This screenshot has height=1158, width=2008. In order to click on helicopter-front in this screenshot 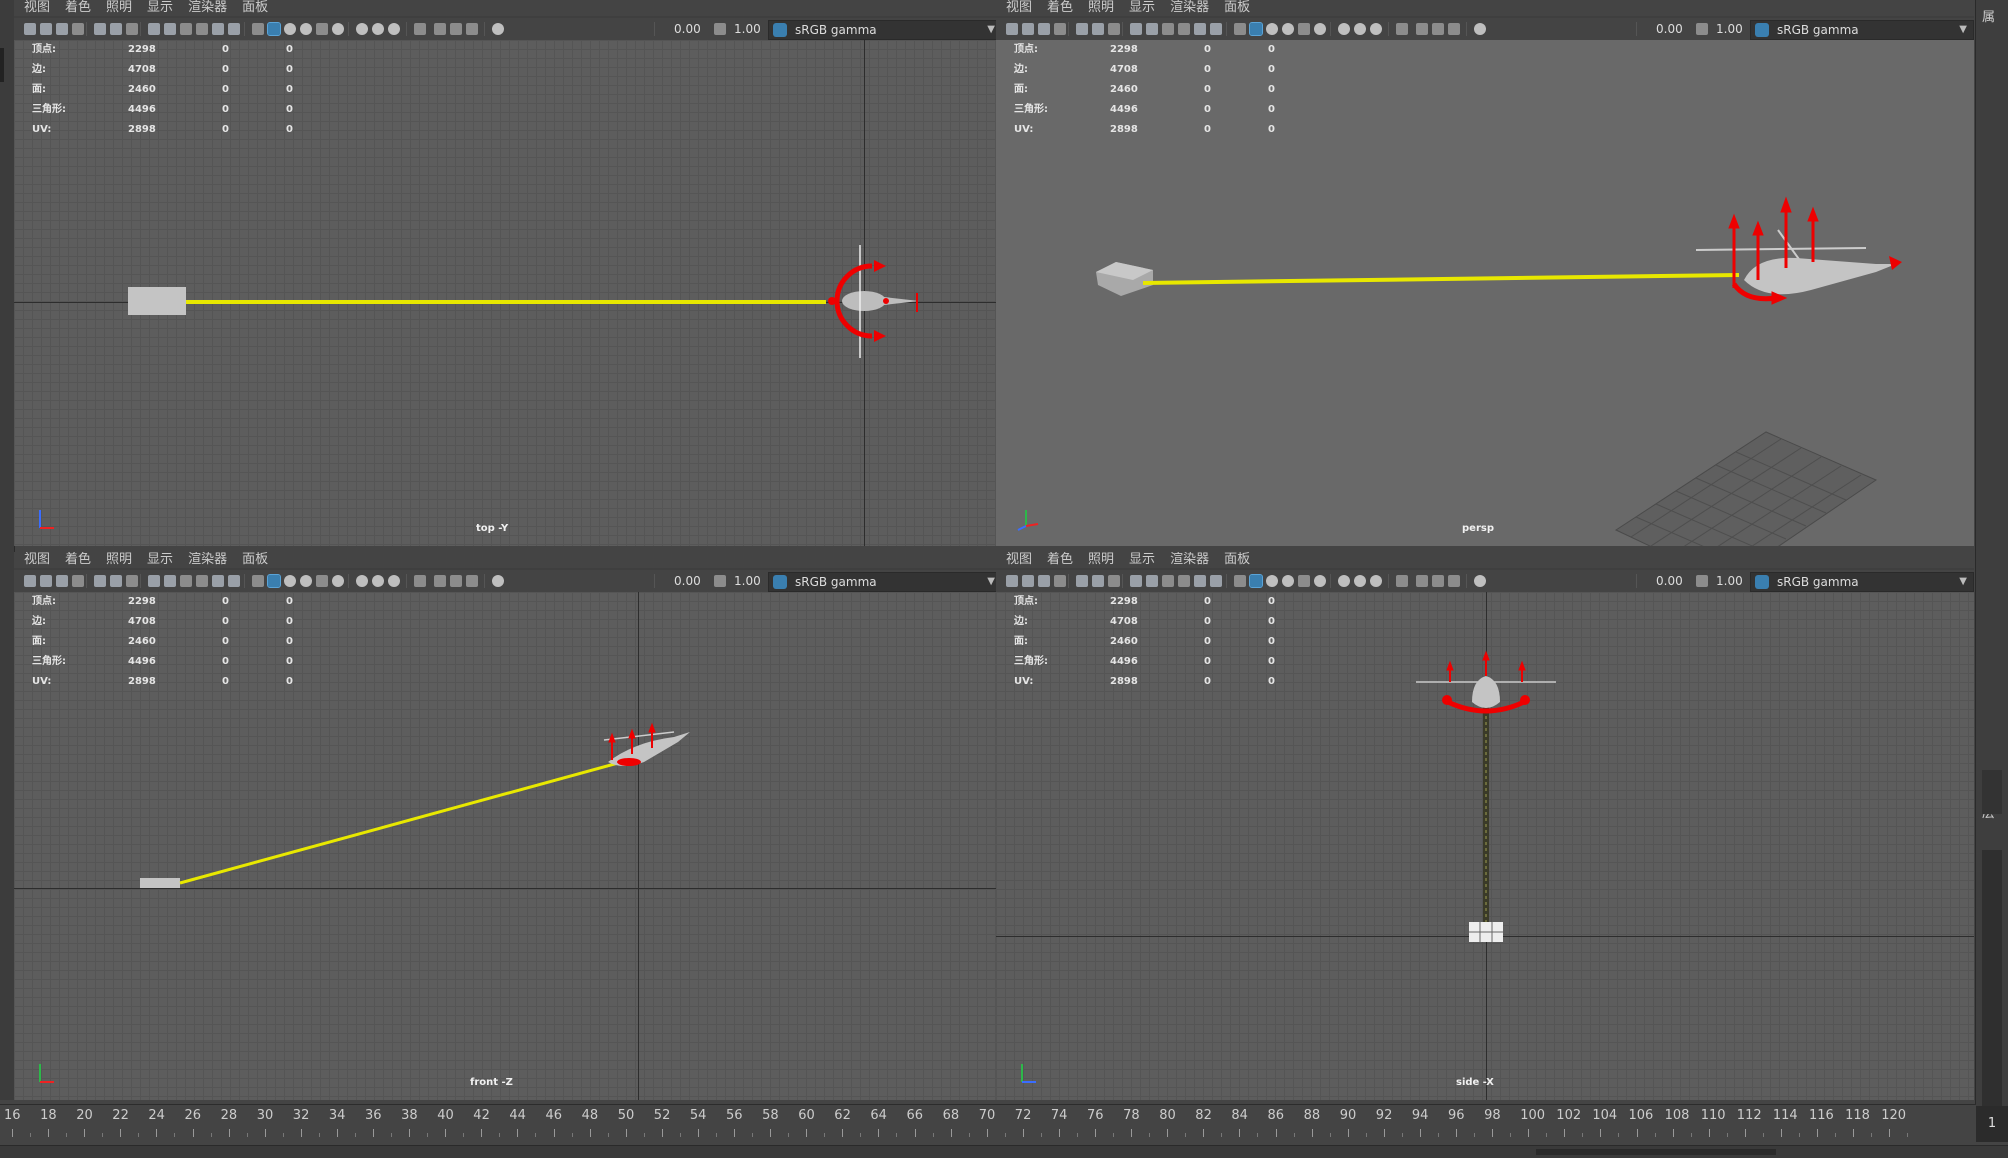, I will do `click(646, 748)`.